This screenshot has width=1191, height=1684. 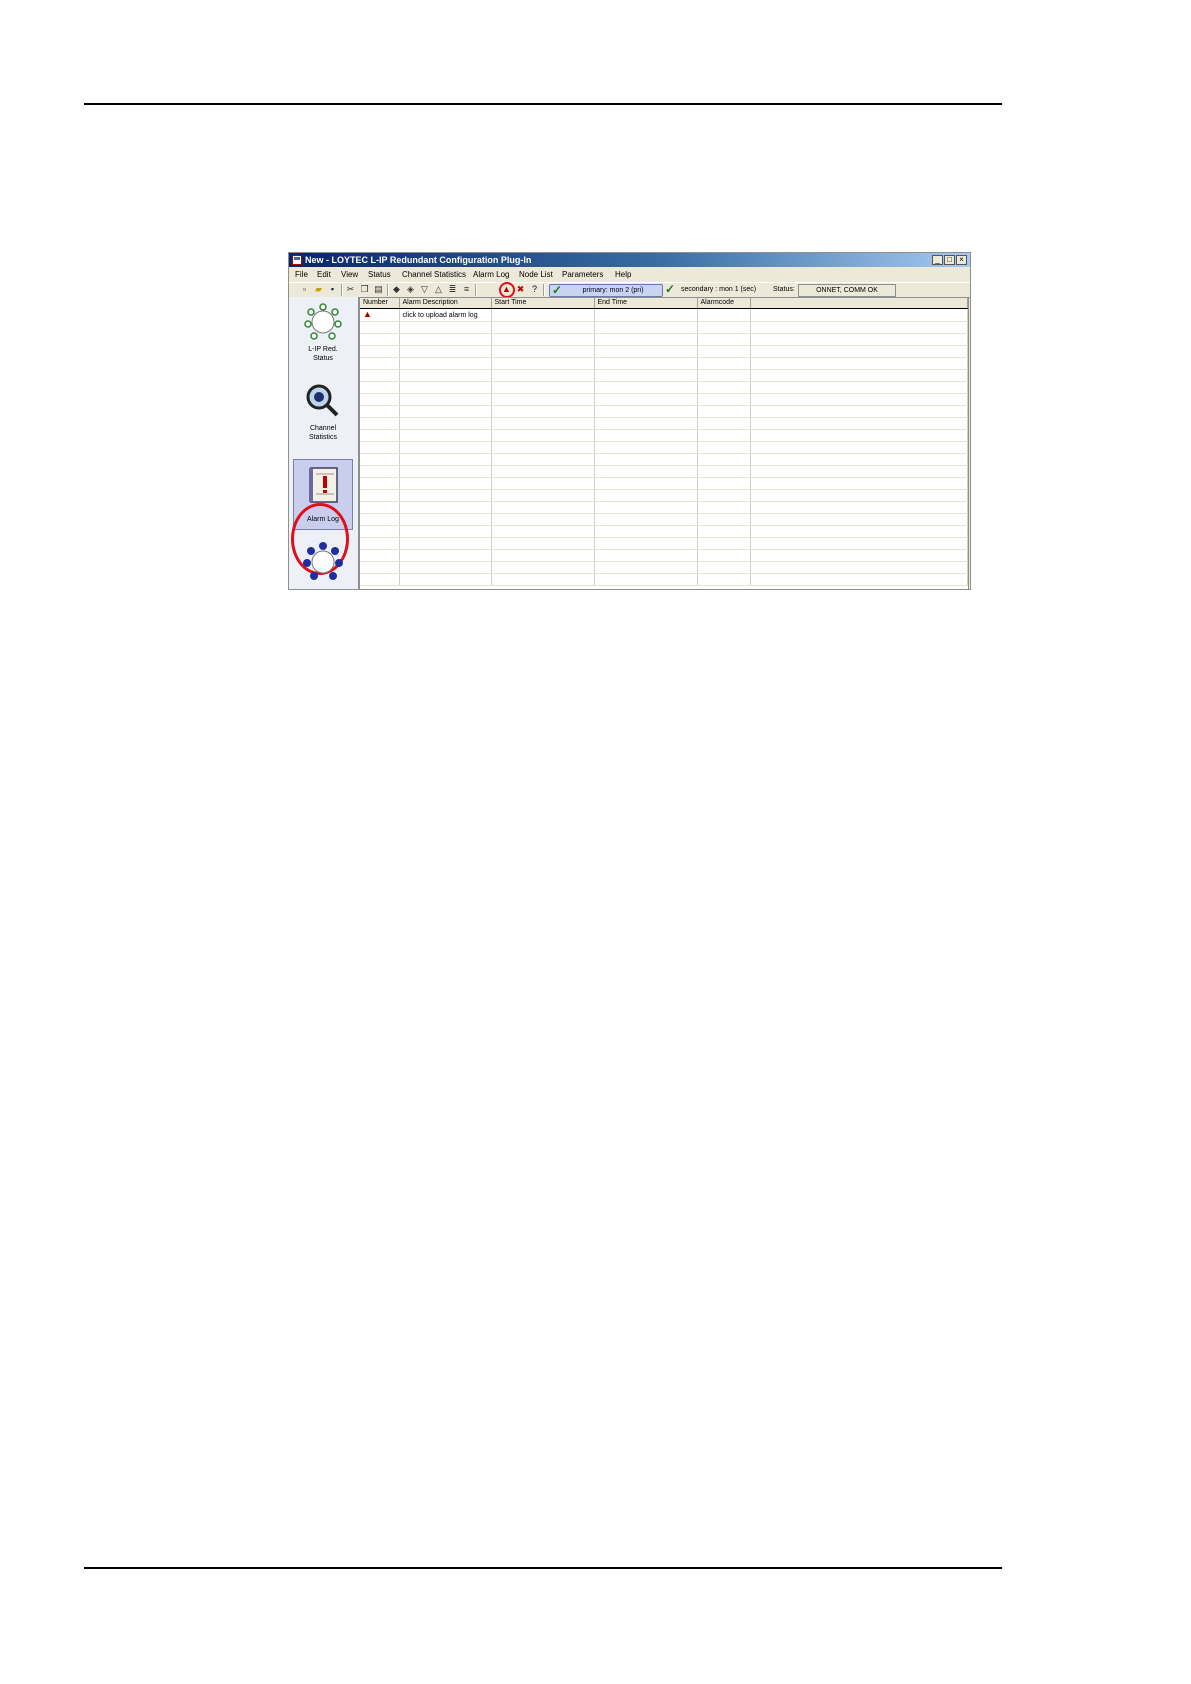 I want to click on maximize-button: □, so click(x=949, y=260).